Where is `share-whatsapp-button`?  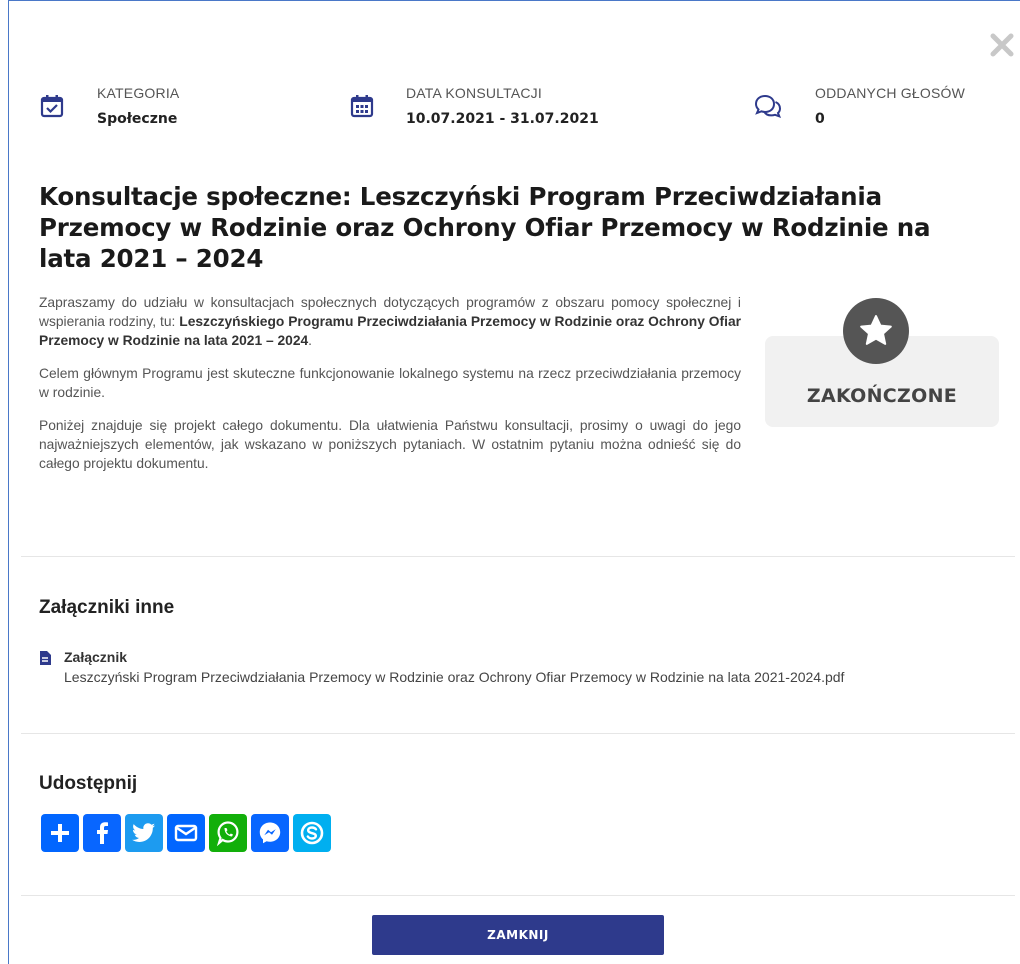 share-whatsapp-button is located at coordinates (228, 833).